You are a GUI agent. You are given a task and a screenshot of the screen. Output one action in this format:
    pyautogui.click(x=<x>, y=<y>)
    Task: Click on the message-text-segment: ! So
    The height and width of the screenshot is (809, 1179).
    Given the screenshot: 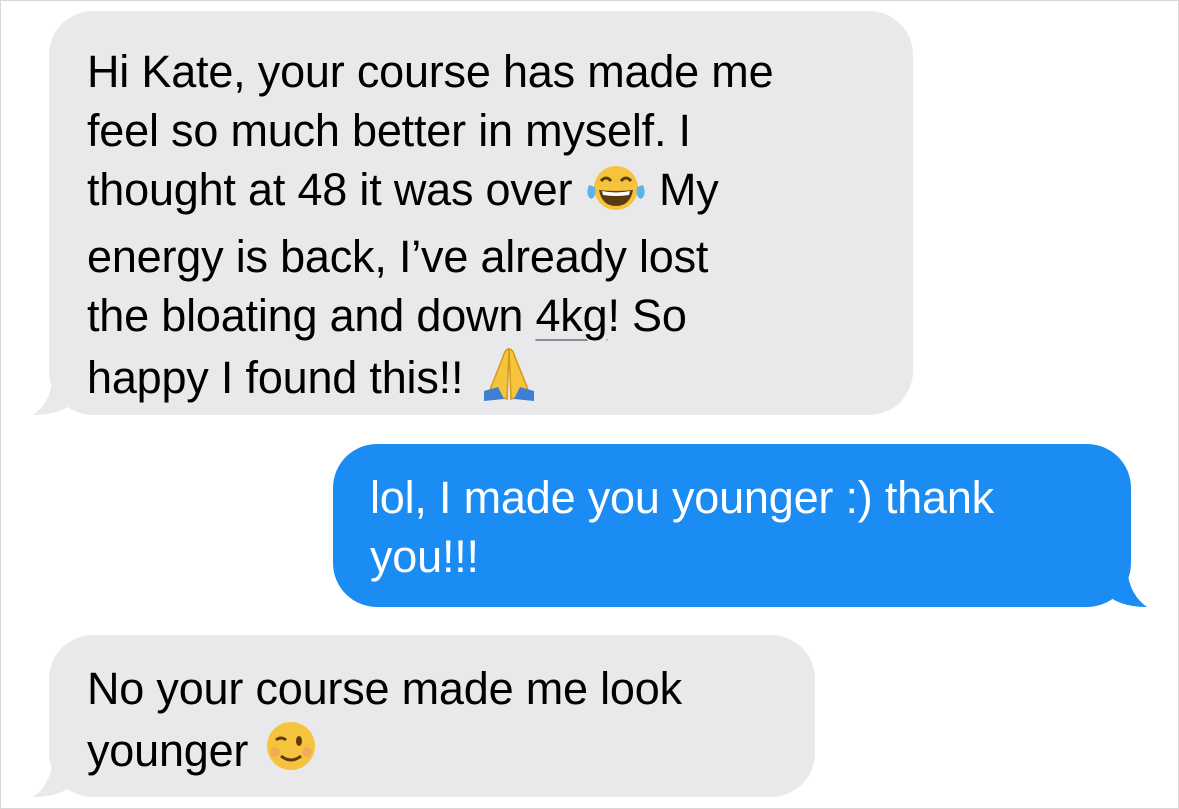 What is the action you would take?
    pyautogui.click(x=647, y=315)
    